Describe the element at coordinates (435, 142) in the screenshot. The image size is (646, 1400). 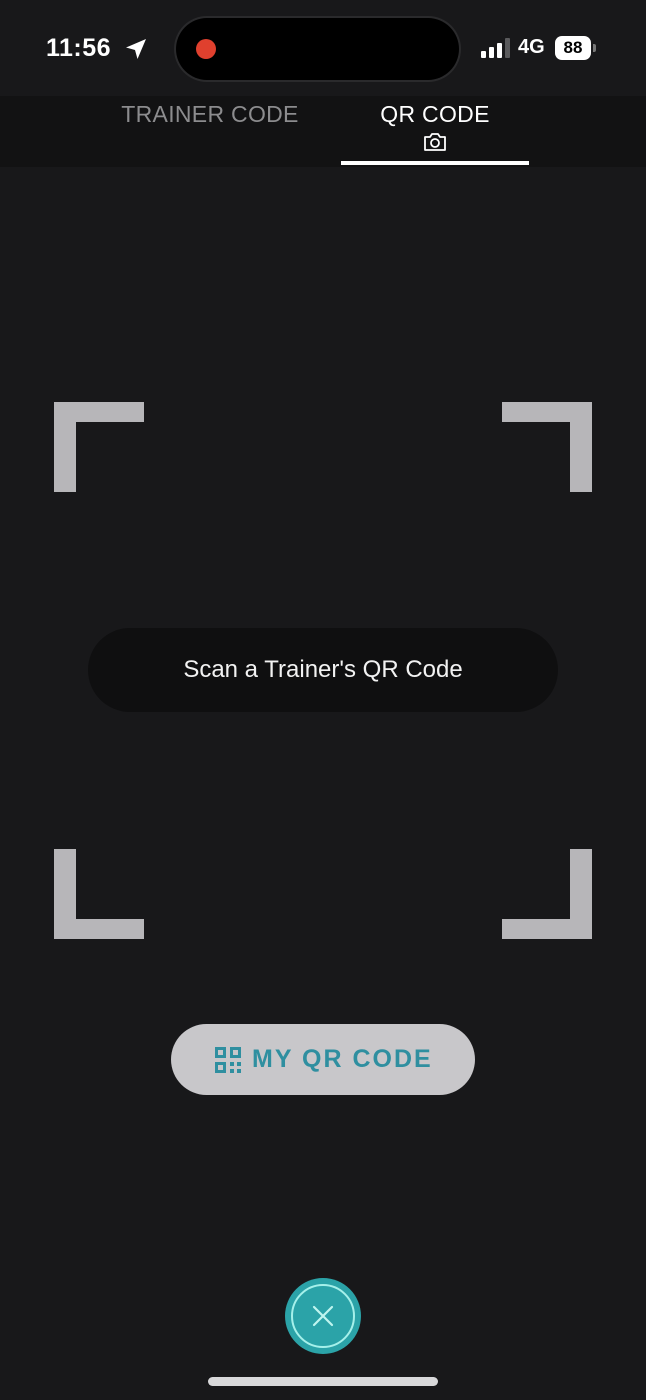
I see `camera-icon` at that location.